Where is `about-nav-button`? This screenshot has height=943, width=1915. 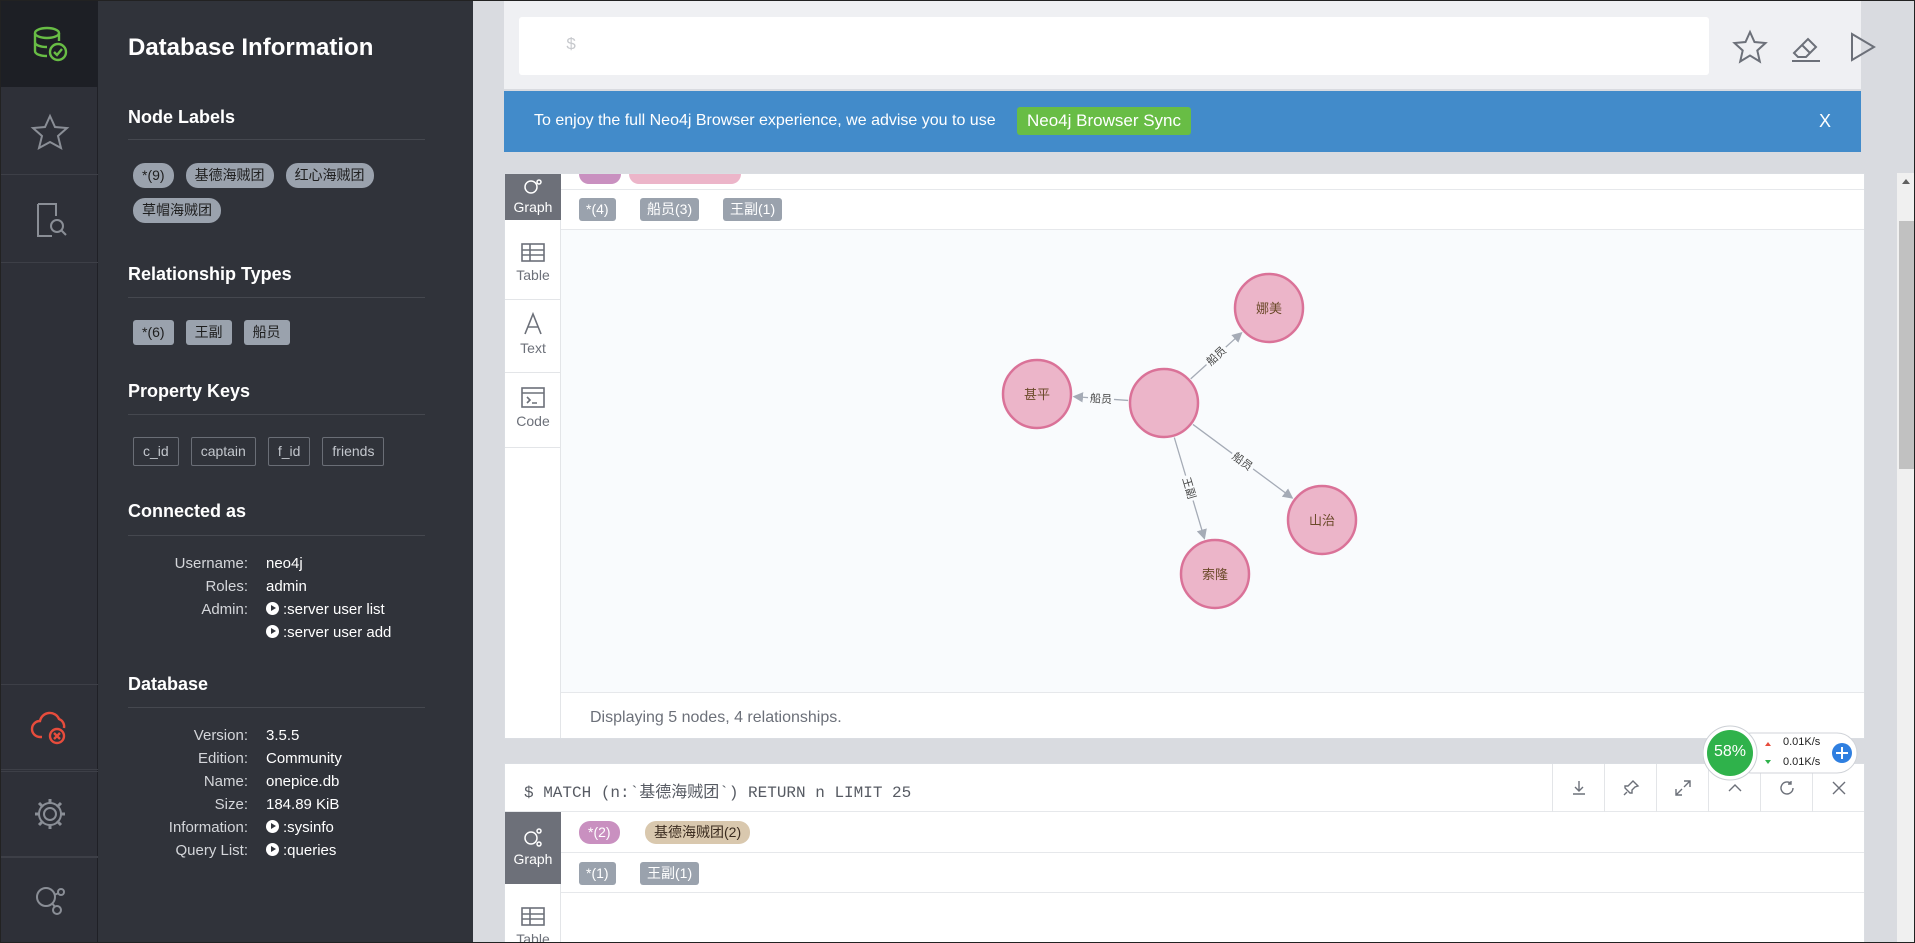
about-nav-button is located at coordinates (49, 899).